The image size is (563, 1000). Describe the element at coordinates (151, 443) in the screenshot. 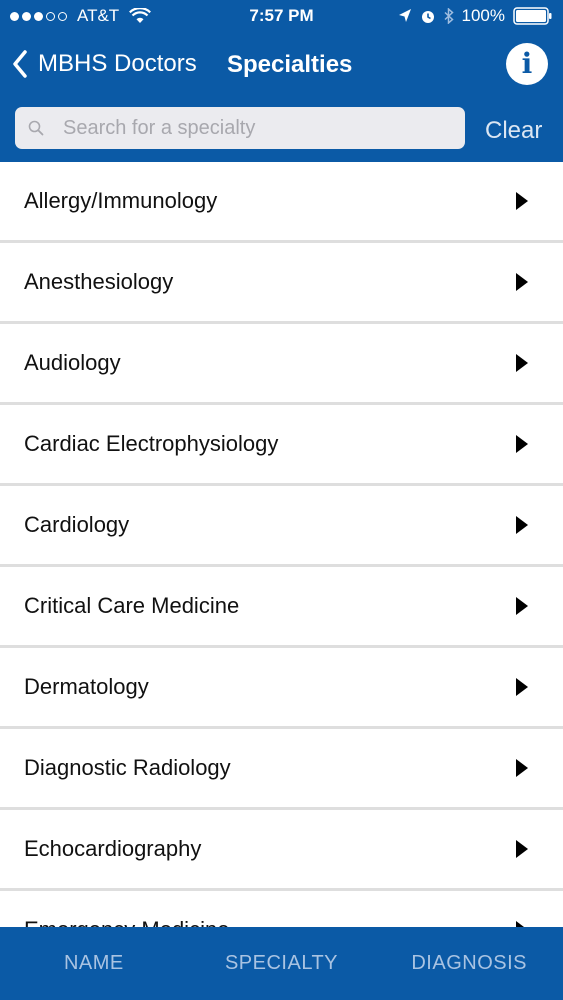

I see `list-item-label: Cardiac Electrophysiology` at that location.